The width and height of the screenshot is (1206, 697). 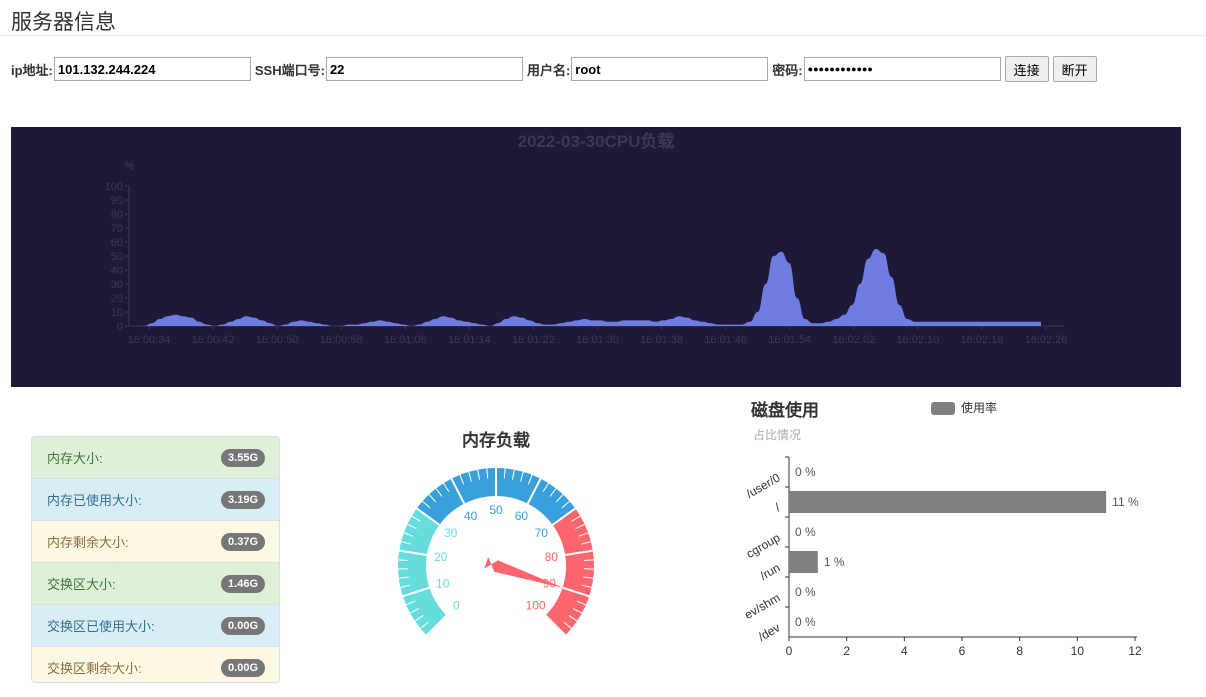 I want to click on cpu-x-tick-label: 16:01:14, so click(x=469, y=340).